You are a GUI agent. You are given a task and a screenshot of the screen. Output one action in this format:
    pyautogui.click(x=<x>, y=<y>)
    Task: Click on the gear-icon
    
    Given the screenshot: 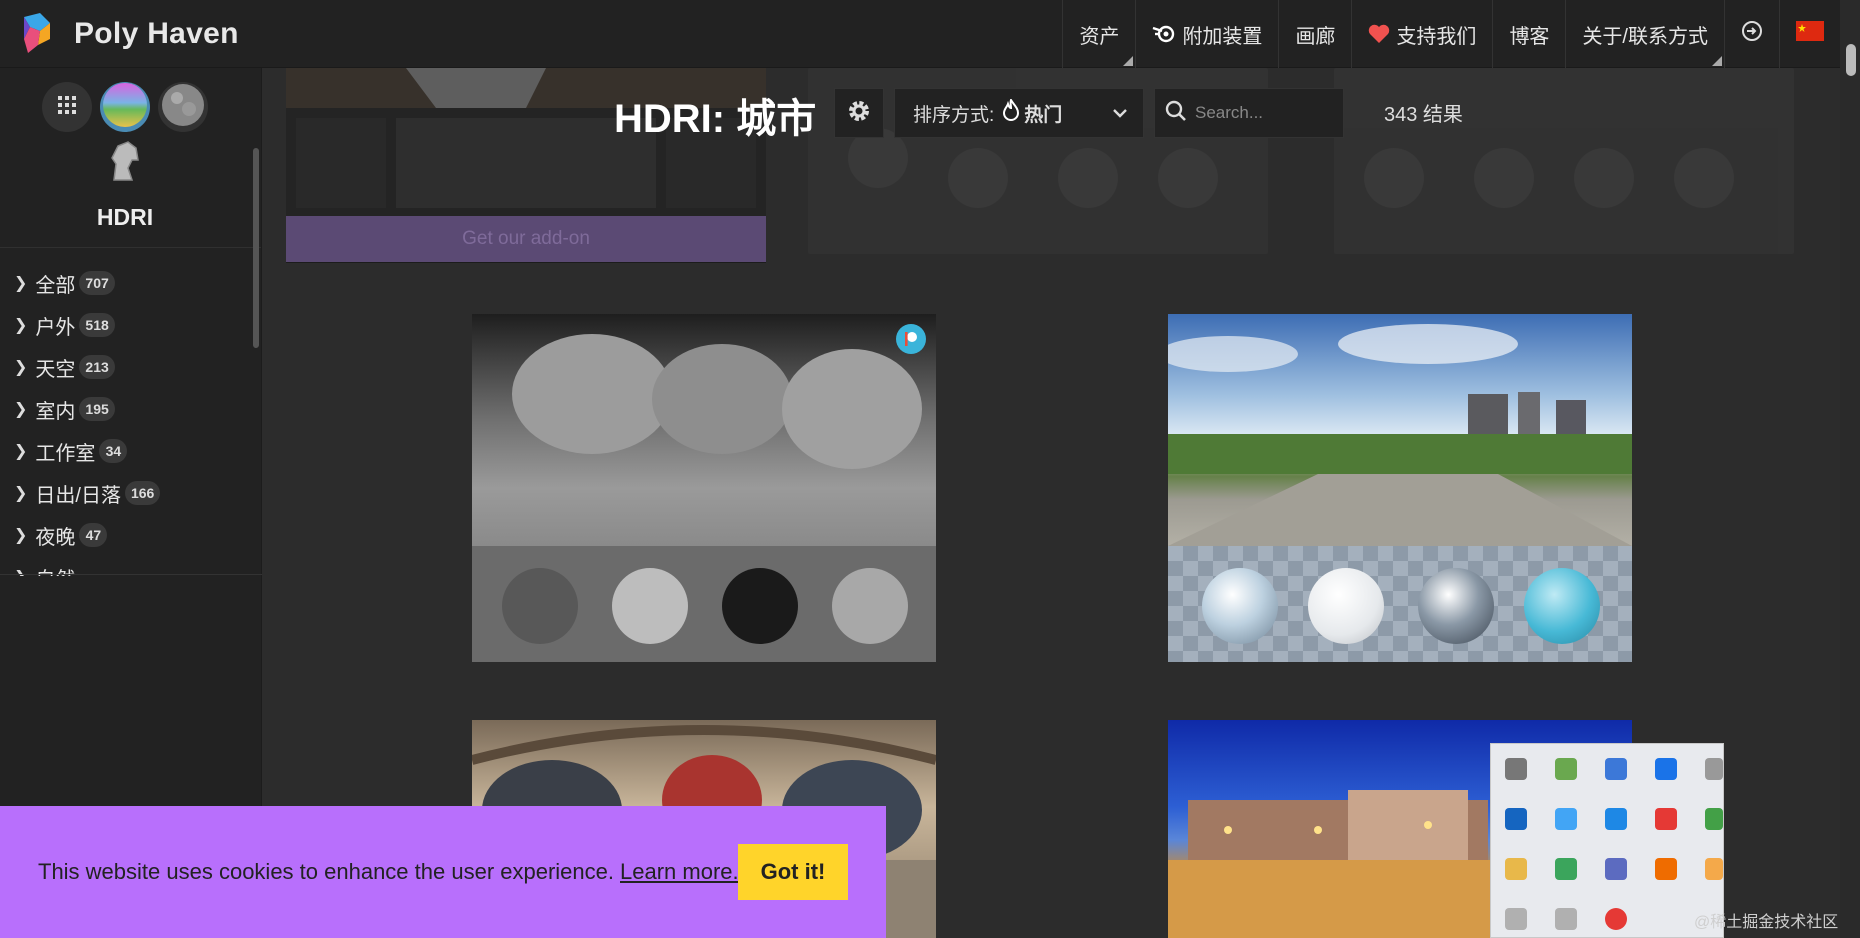 What is the action you would take?
    pyautogui.click(x=859, y=113)
    